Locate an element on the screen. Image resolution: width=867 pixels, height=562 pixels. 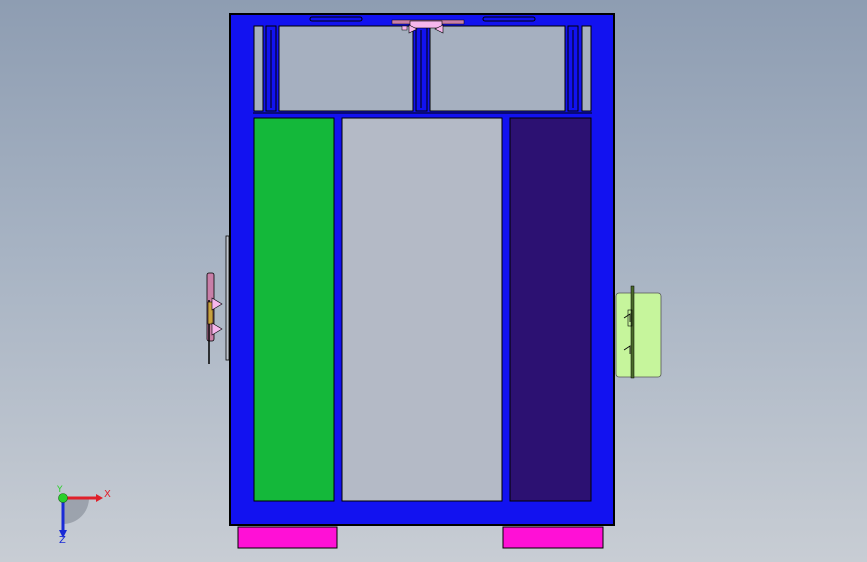
top-opening-far-left is located at coordinates (258, 68).